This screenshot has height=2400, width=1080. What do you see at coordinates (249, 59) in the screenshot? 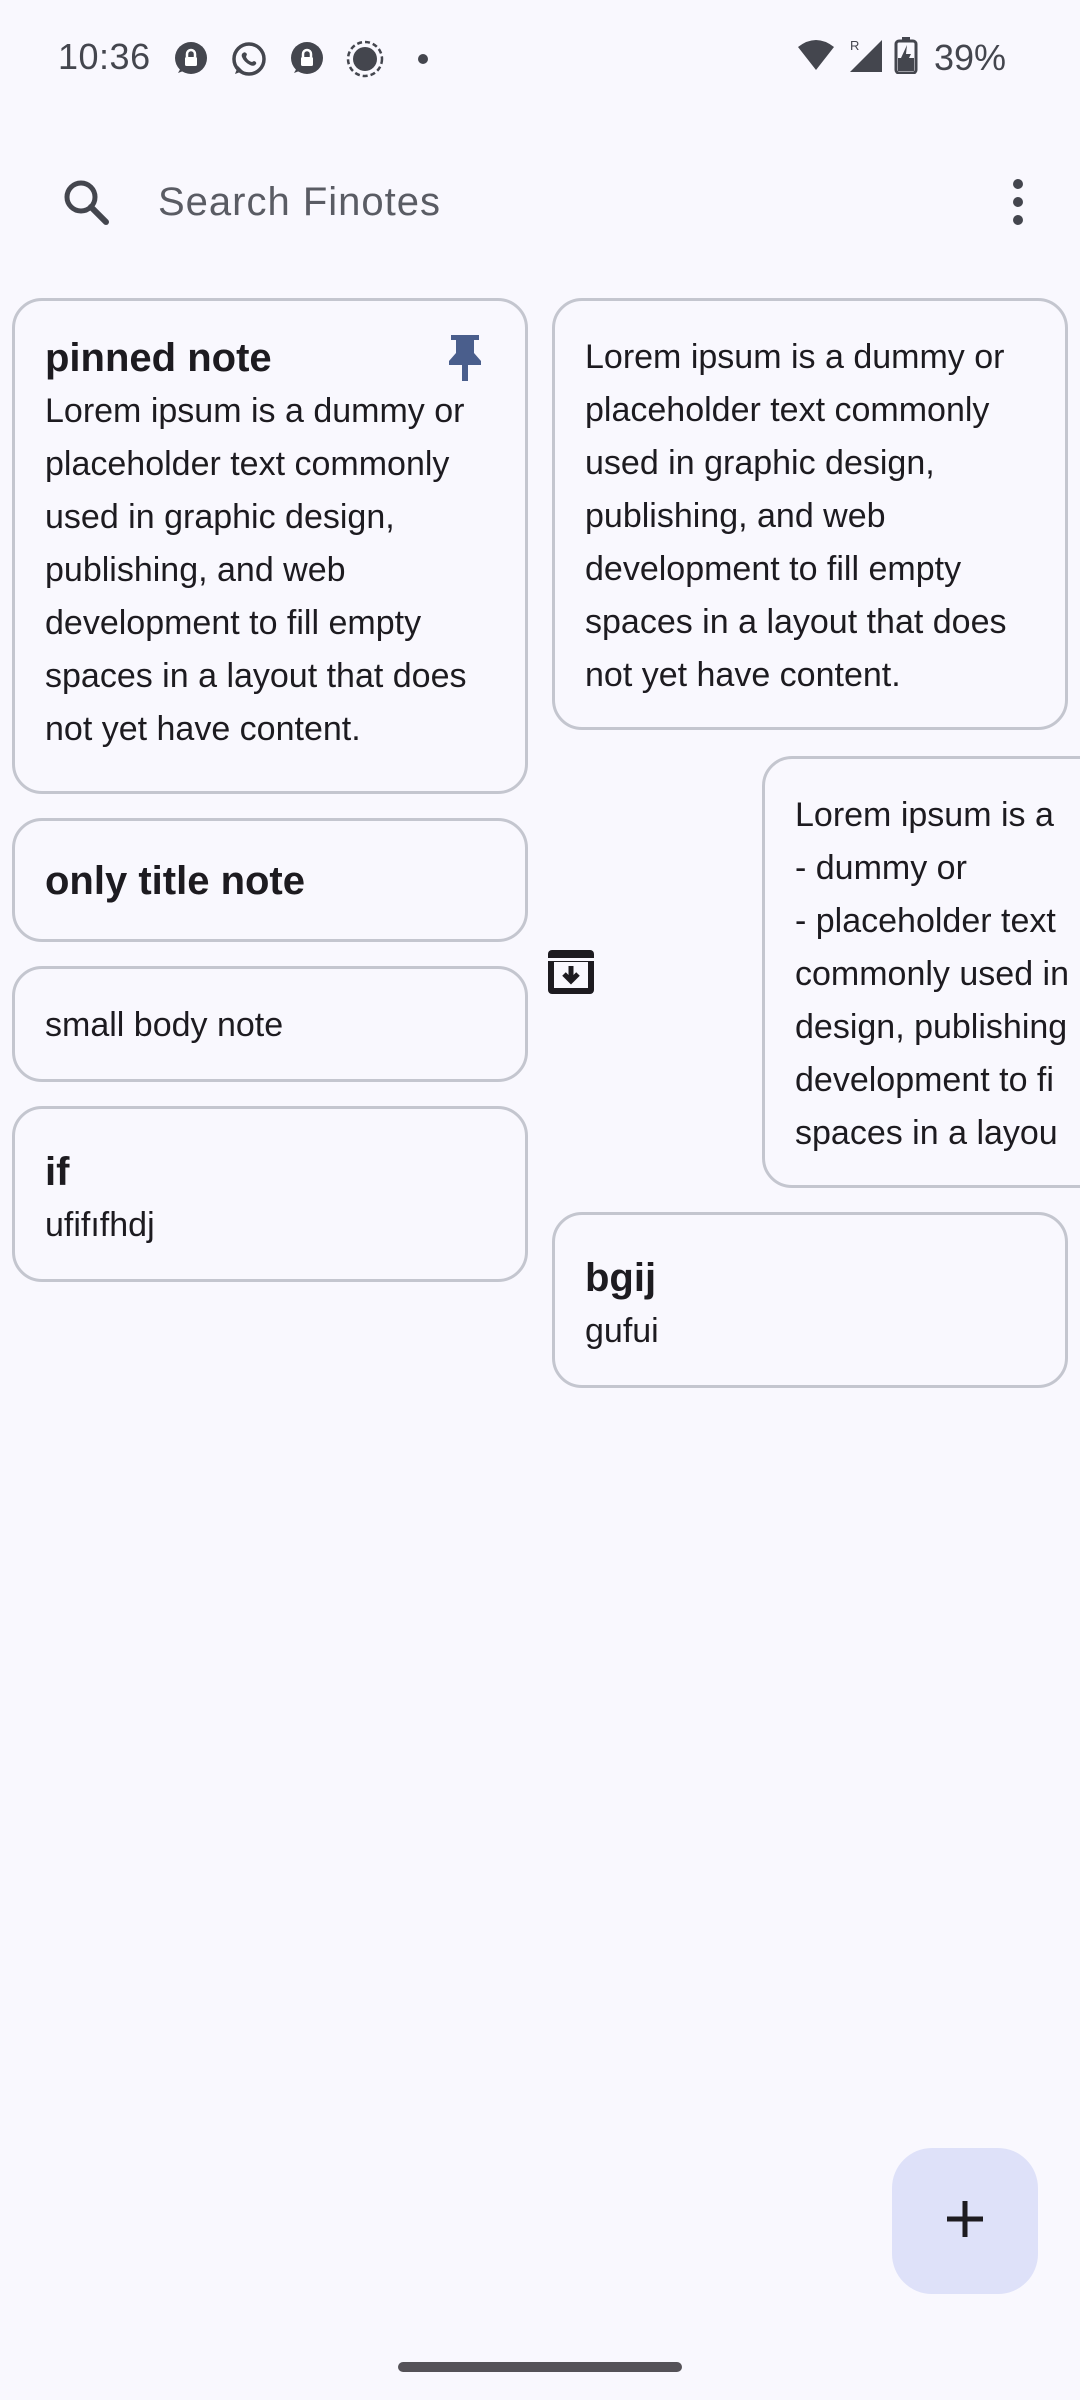
I see `whatsapp-icon` at bounding box center [249, 59].